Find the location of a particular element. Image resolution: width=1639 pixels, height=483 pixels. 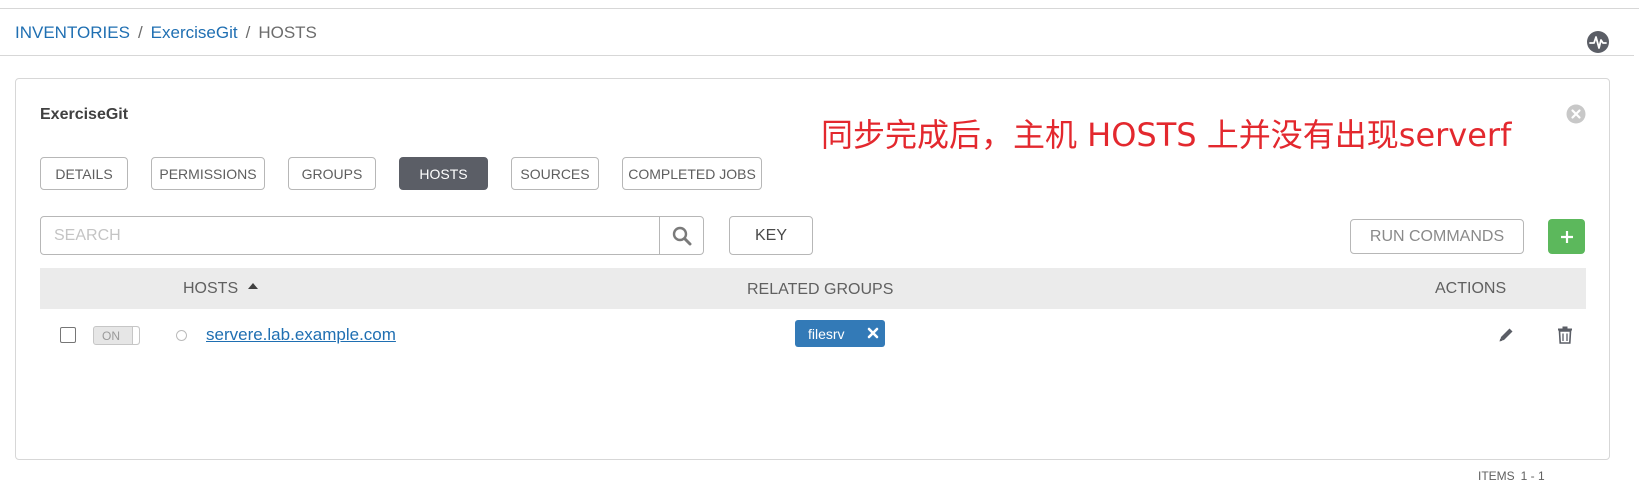

host-enabled-toggle: ON is located at coordinates (116, 335).